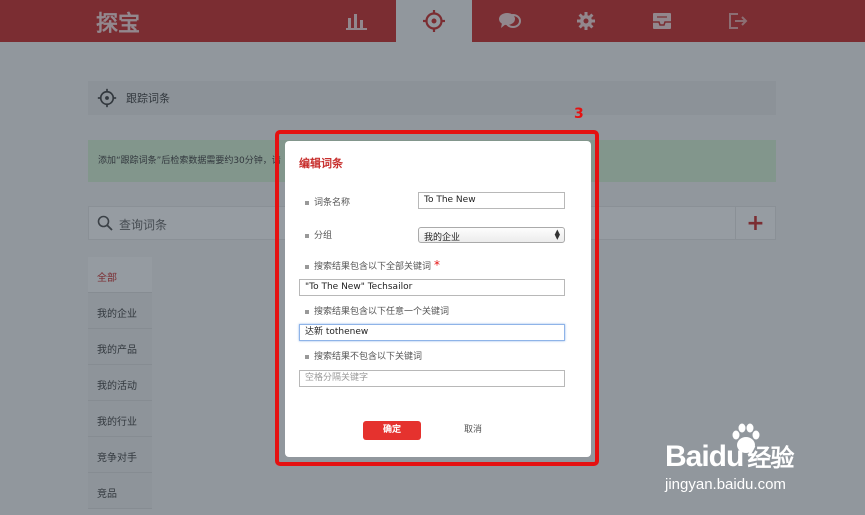 This screenshot has height=515, width=865. Describe the element at coordinates (746, 438) in the screenshot. I see `paw-icon` at that location.